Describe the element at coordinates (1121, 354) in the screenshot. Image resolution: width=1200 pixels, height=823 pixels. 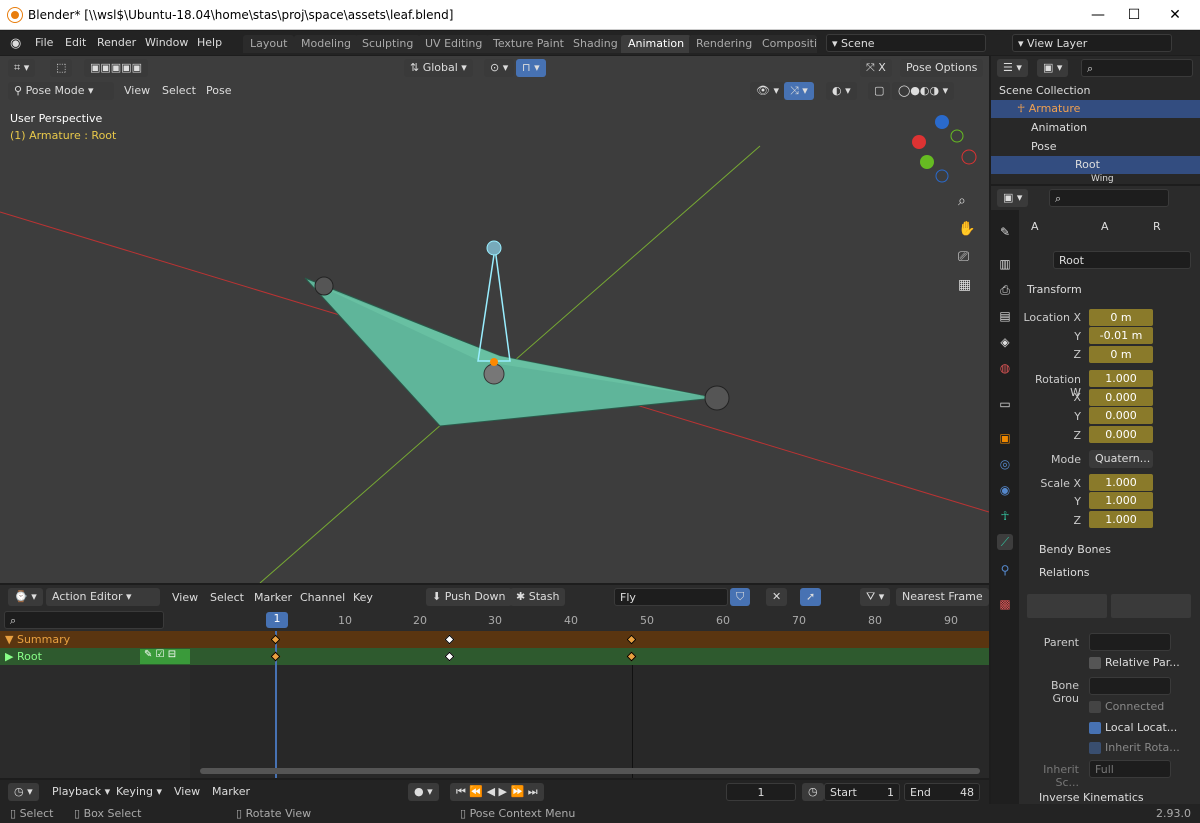
I see `location-z-field: 0 m` at that location.